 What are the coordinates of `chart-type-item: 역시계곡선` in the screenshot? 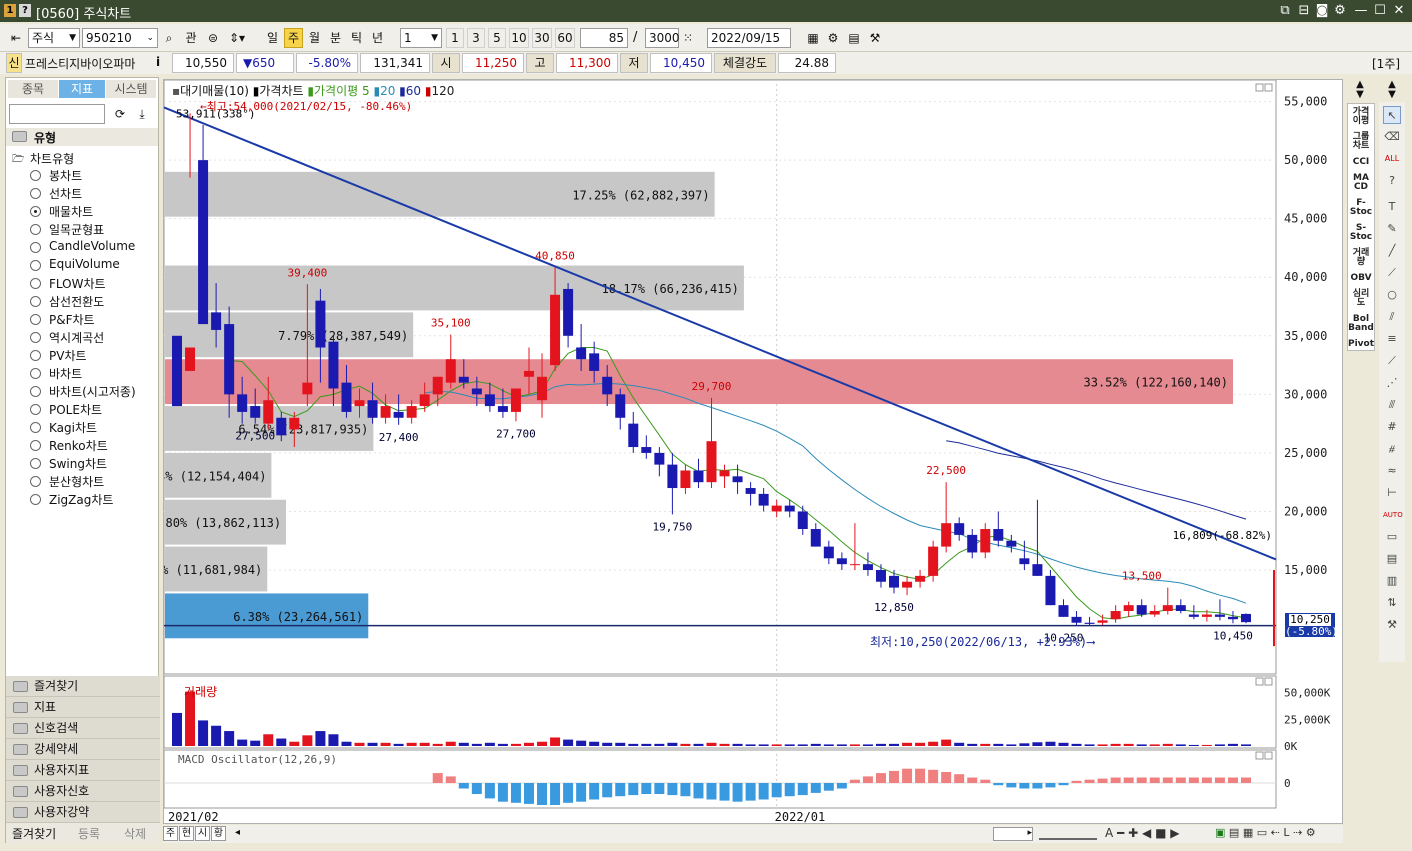 It's located at (82, 337).